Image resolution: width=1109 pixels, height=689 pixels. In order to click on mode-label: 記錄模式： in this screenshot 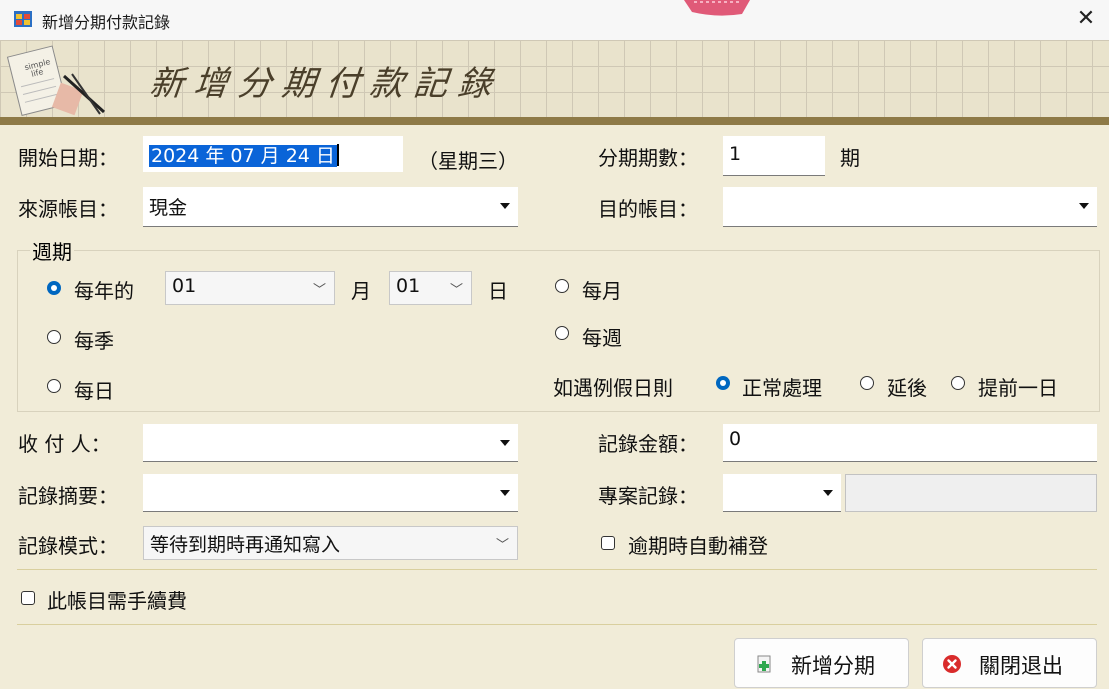, I will do `click(68, 546)`.